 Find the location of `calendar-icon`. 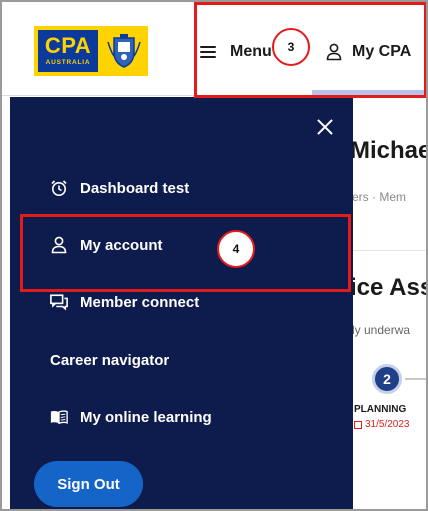

calendar-icon is located at coordinates (358, 424).